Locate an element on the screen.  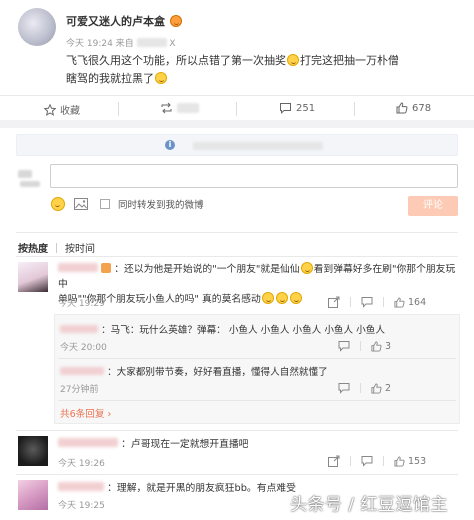
repost-button is located at coordinates (179, 108).